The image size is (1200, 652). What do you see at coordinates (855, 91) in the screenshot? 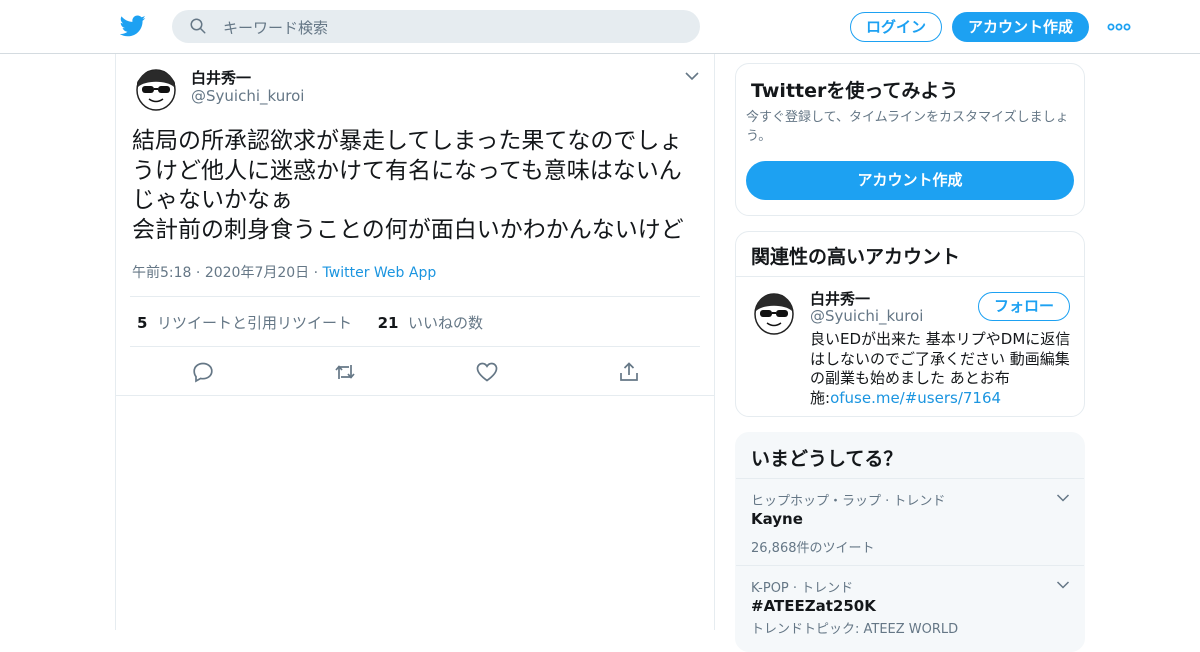
I see `signup-card-title: Twitterを使ってみよう` at bounding box center [855, 91].